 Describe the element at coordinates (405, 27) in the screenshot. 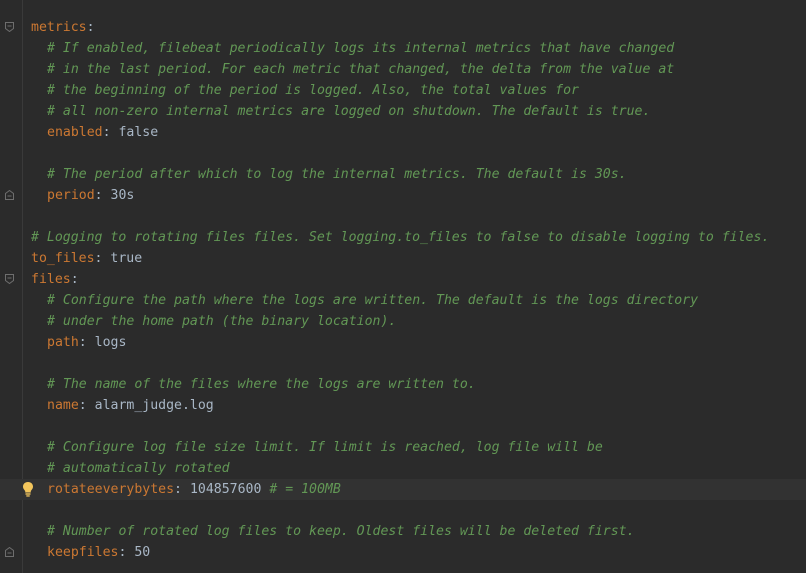

I see `code-line: metrics:` at that location.